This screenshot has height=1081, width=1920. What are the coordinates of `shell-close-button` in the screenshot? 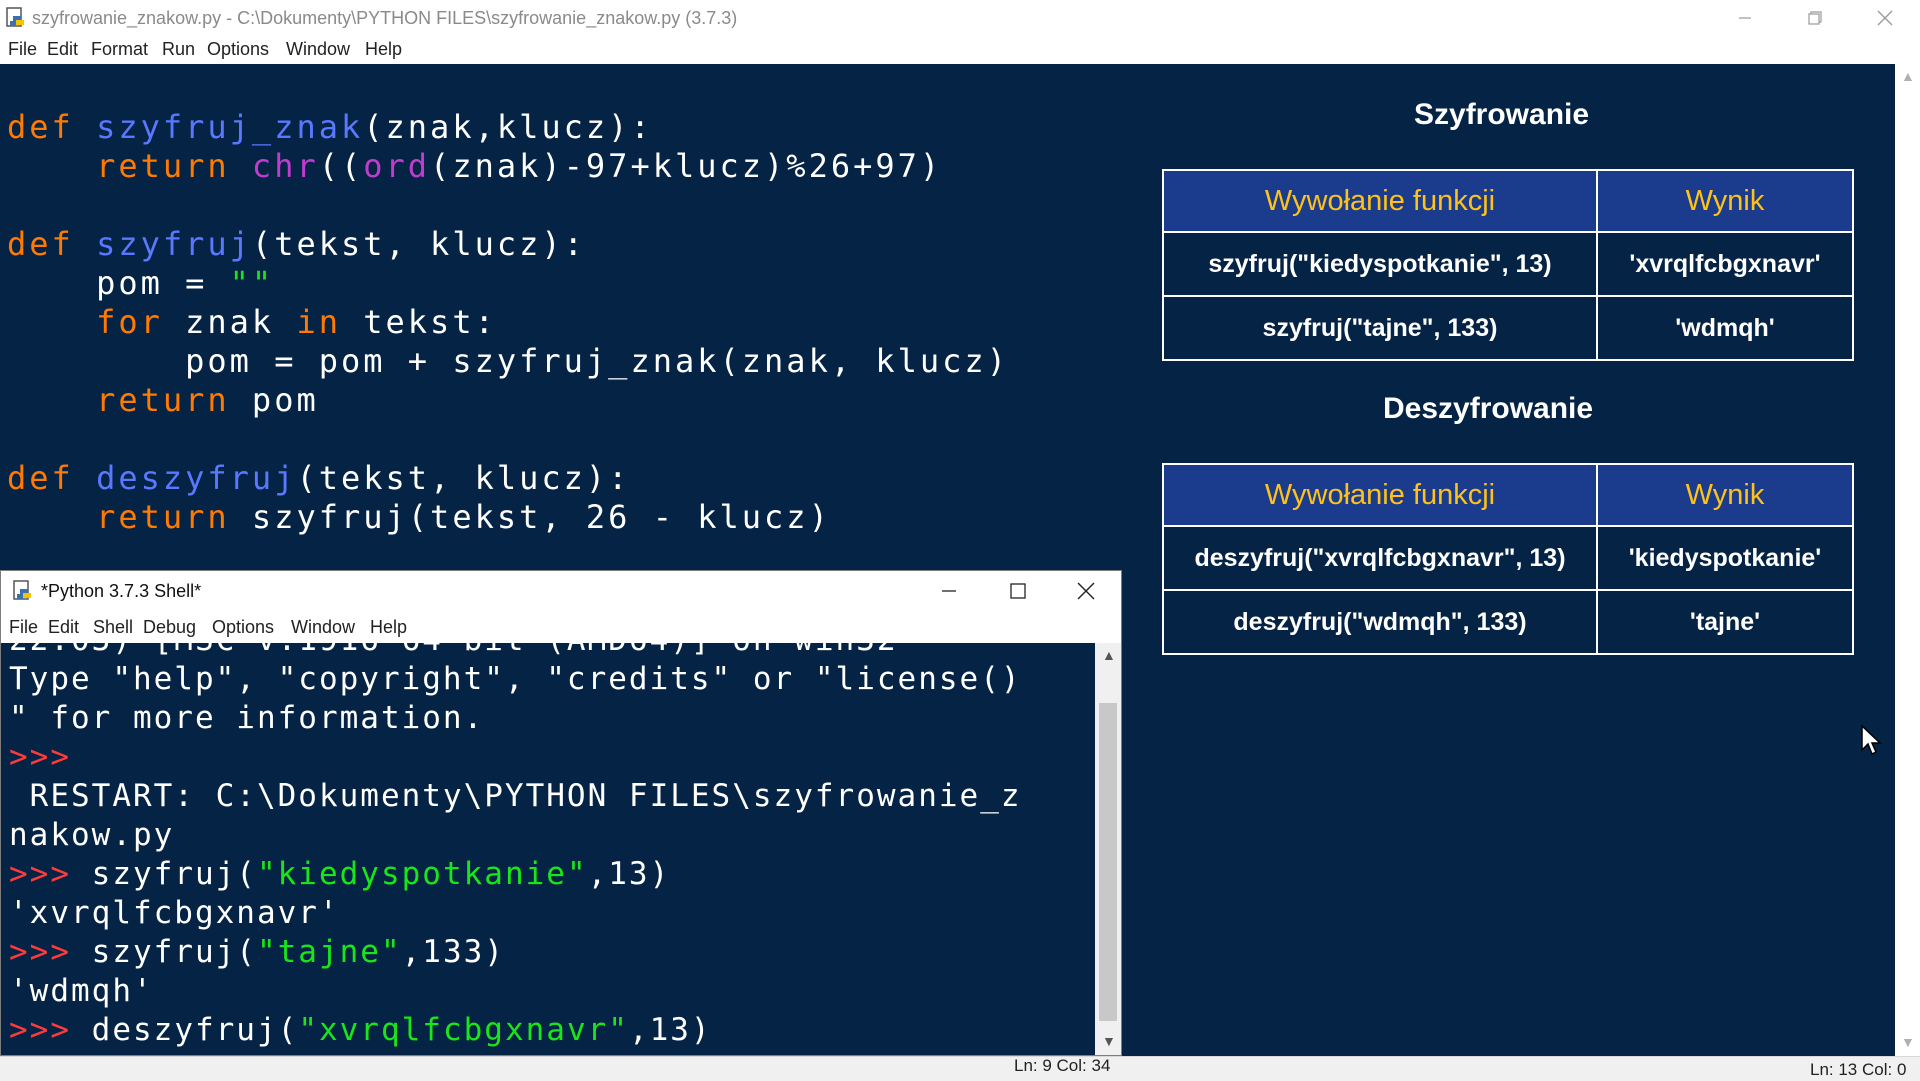 It's located at (1086, 591).